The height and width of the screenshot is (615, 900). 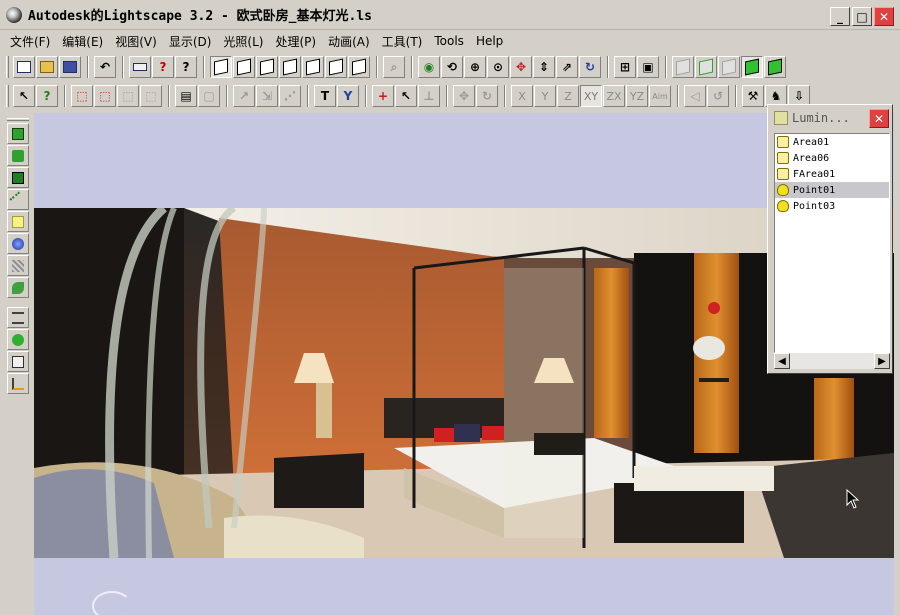 What do you see at coordinates (18, 177) in the screenshot?
I see `blocks-icon` at bounding box center [18, 177].